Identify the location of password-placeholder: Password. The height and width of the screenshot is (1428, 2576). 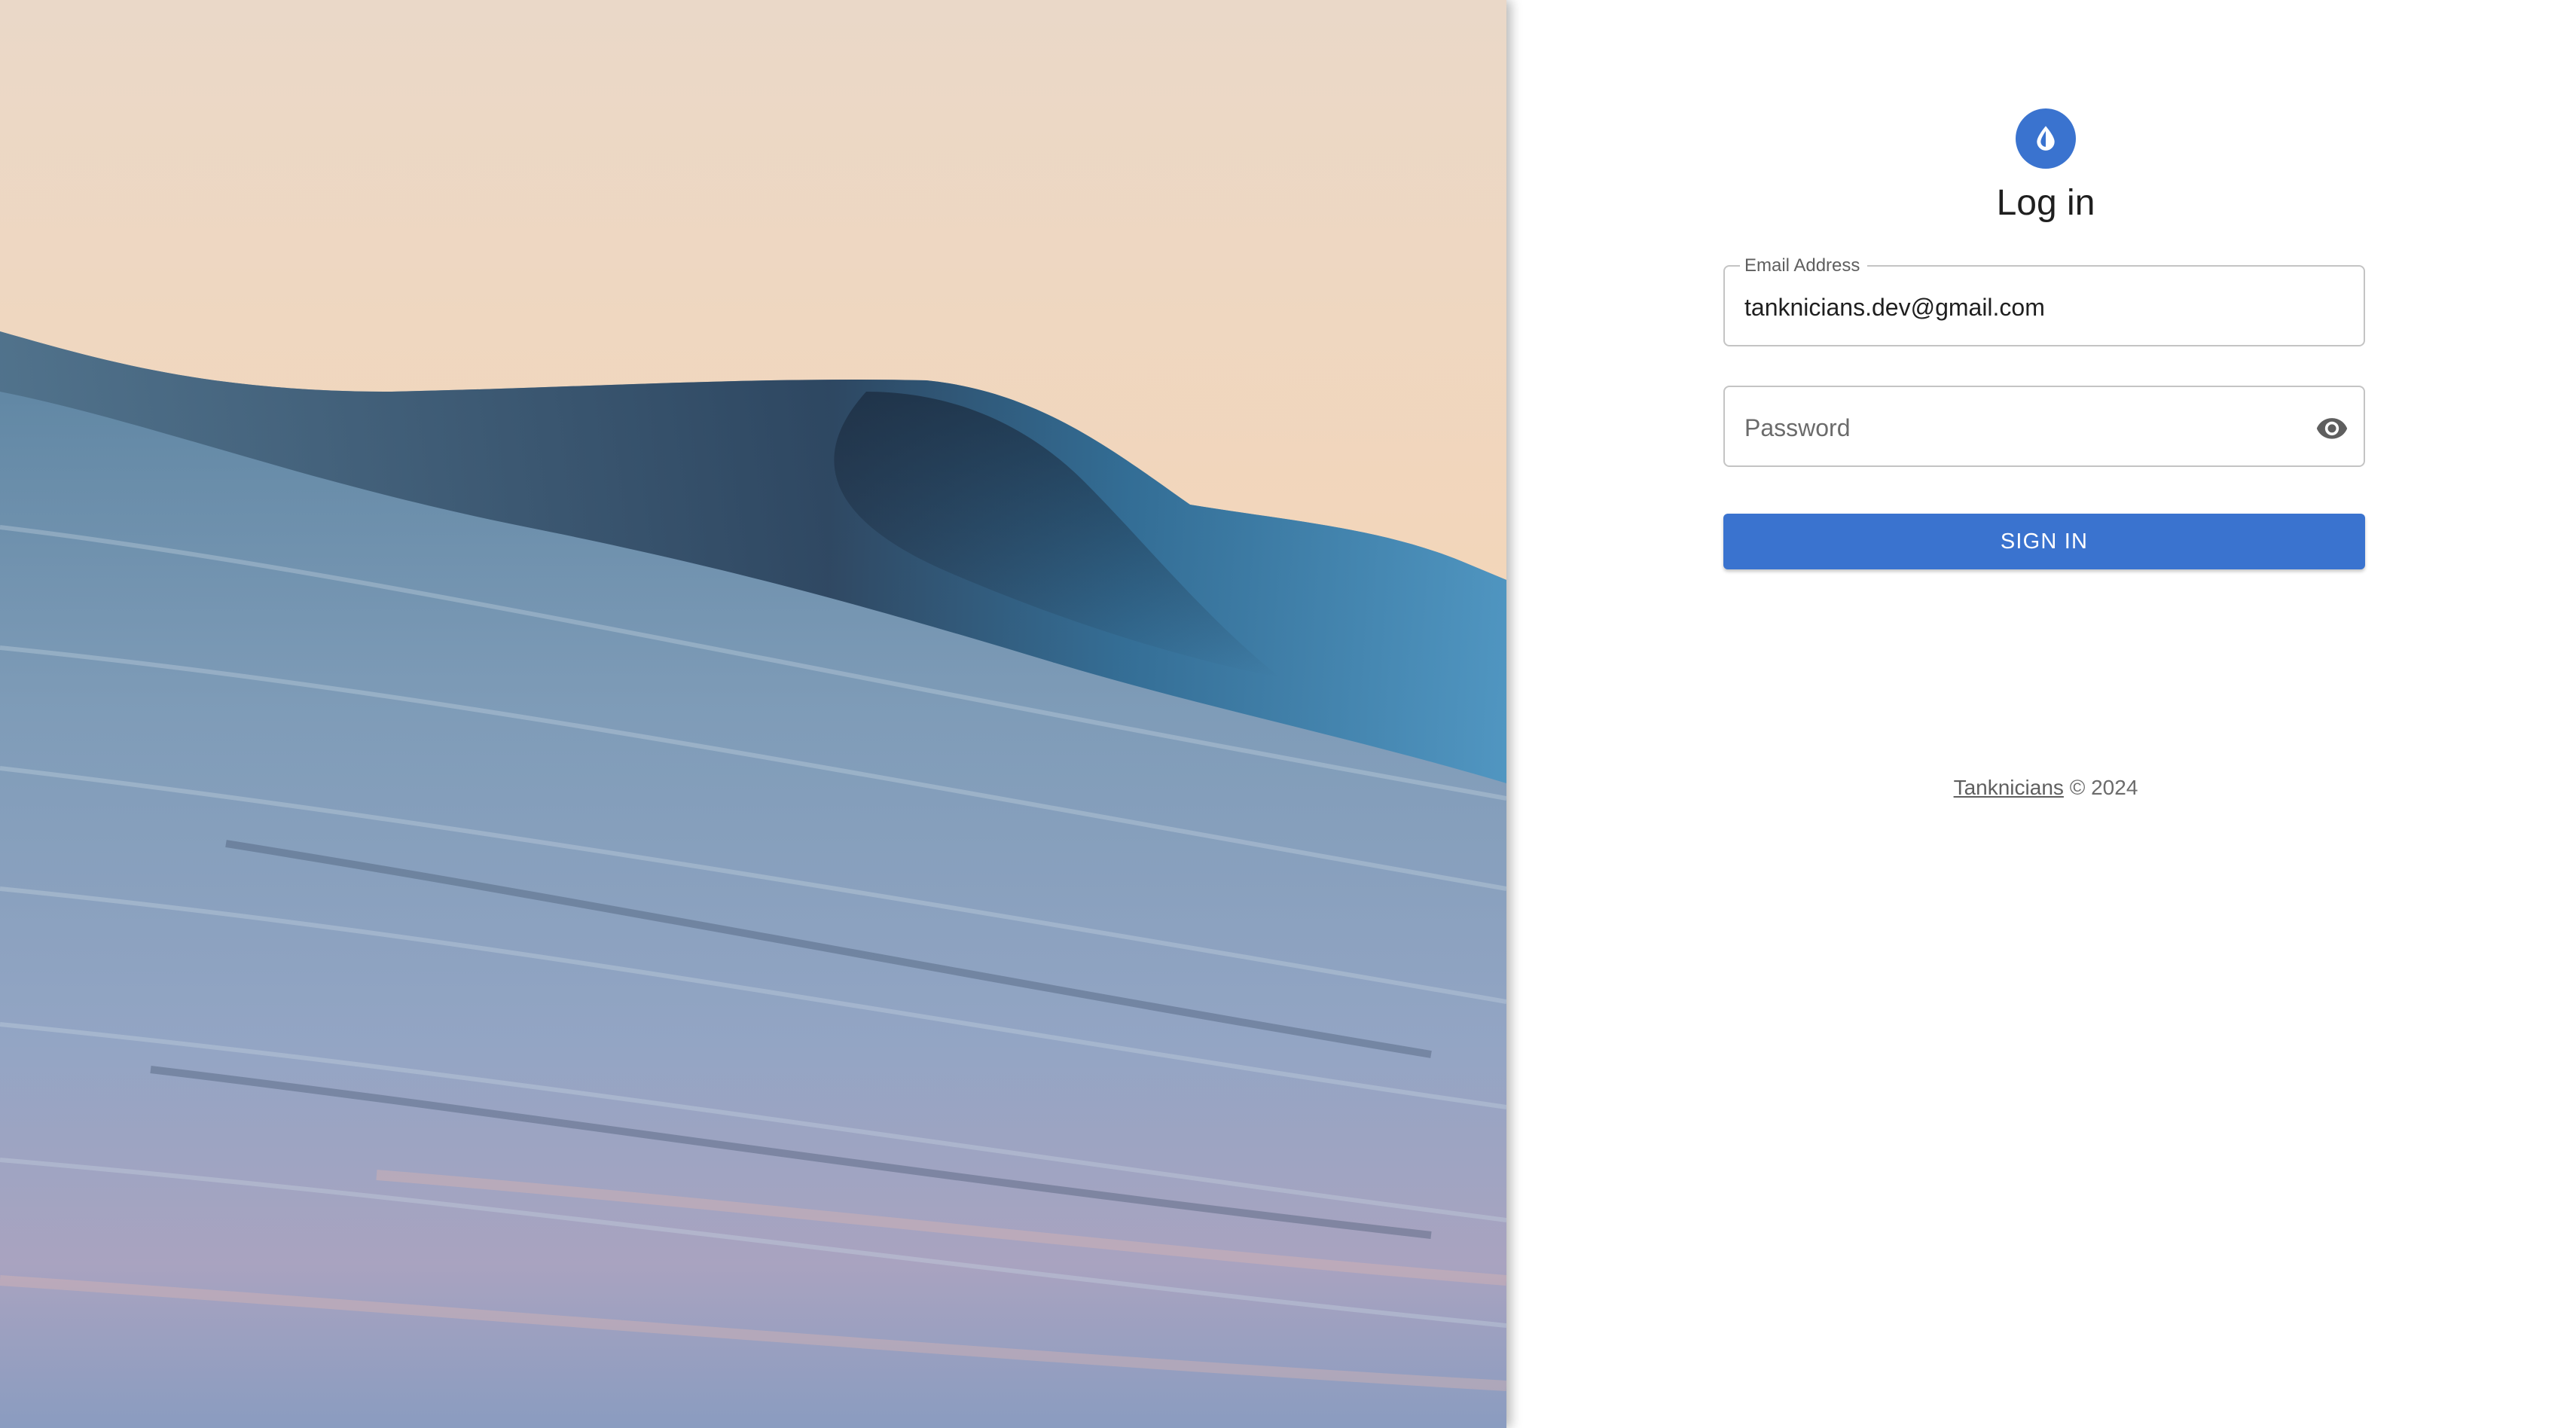
(1798, 428).